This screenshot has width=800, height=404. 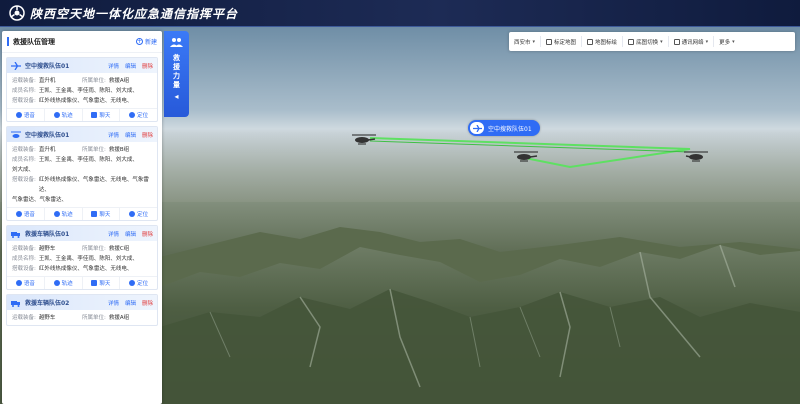 I want to click on new-button-label: 新建, so click(x=150, y=42).